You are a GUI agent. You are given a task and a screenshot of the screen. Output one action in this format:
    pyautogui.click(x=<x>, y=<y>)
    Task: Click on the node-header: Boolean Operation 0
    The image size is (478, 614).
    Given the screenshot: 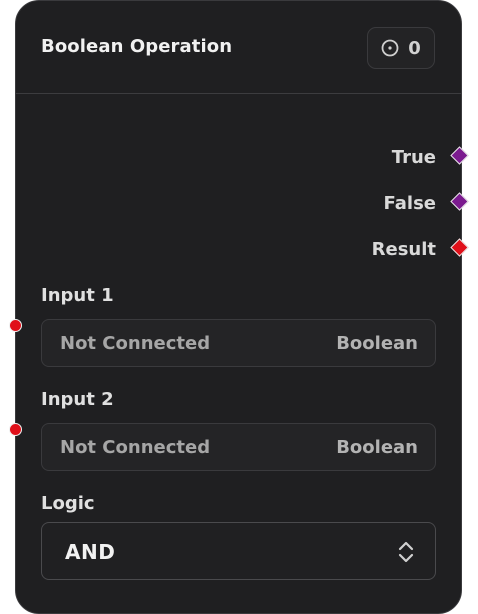 What is the action you would take?
    pyautogui.click(x=238, y=47)
    